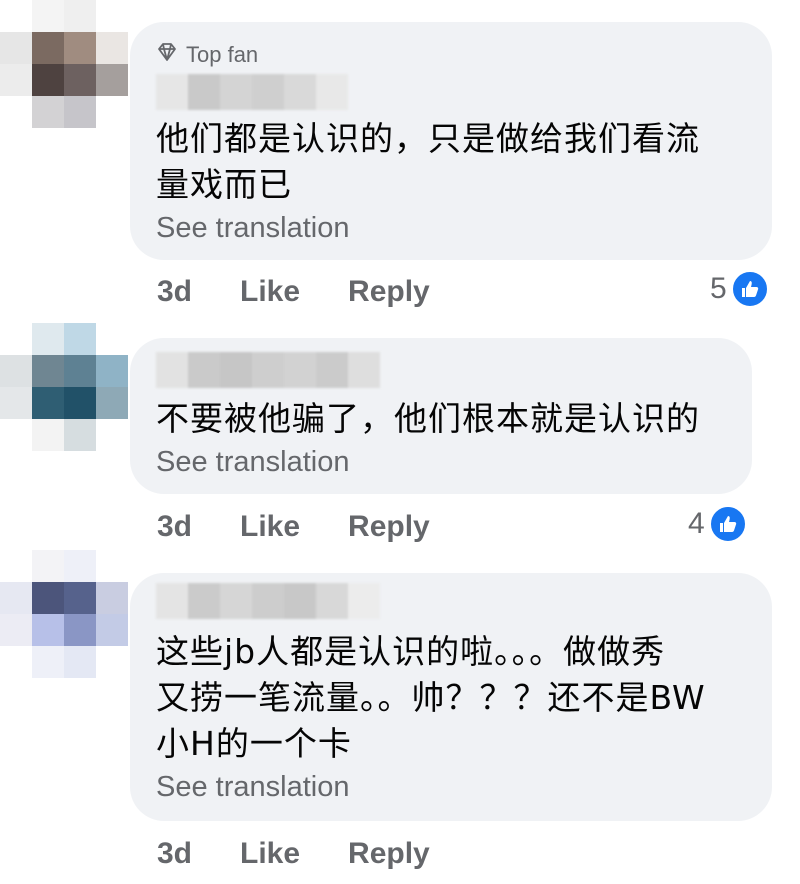  I want to click on comment-bubble: 不要被他骗了，他们根本就是认识的 See translation, so click(441, 416).